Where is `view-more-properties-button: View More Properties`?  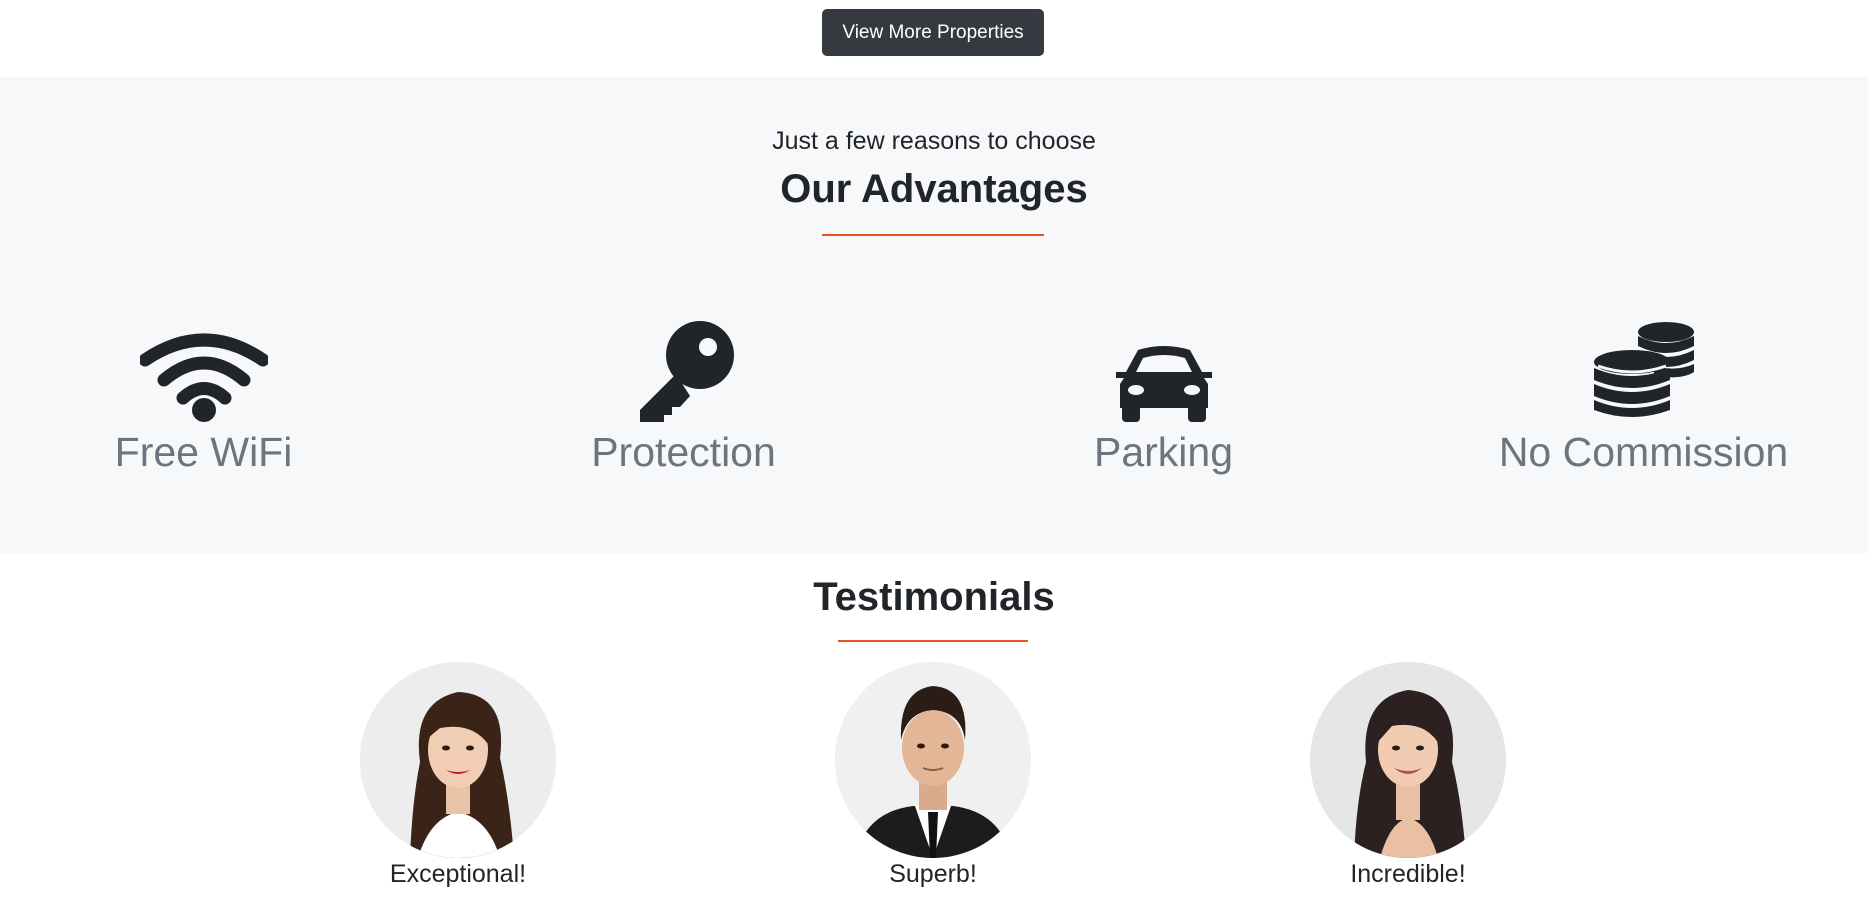
view-more-properties-button: View More Properties is located at coordinates (933, 32).